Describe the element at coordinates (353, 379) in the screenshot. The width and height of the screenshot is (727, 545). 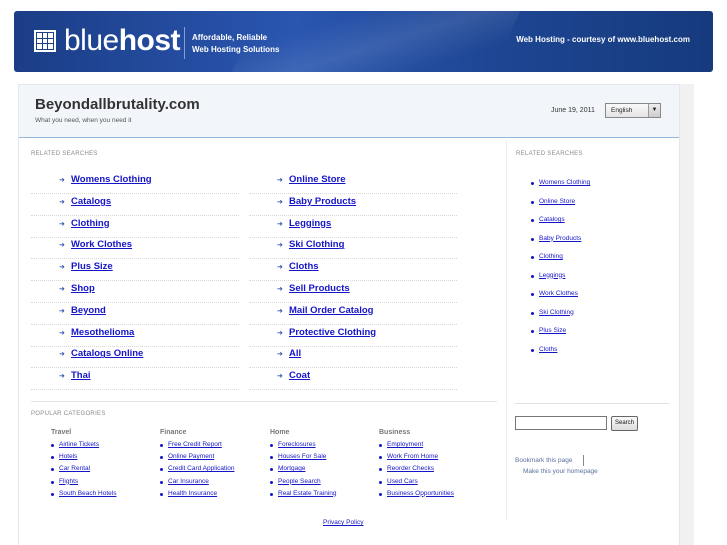
I see `related-item: ➜ Coat` at that location.